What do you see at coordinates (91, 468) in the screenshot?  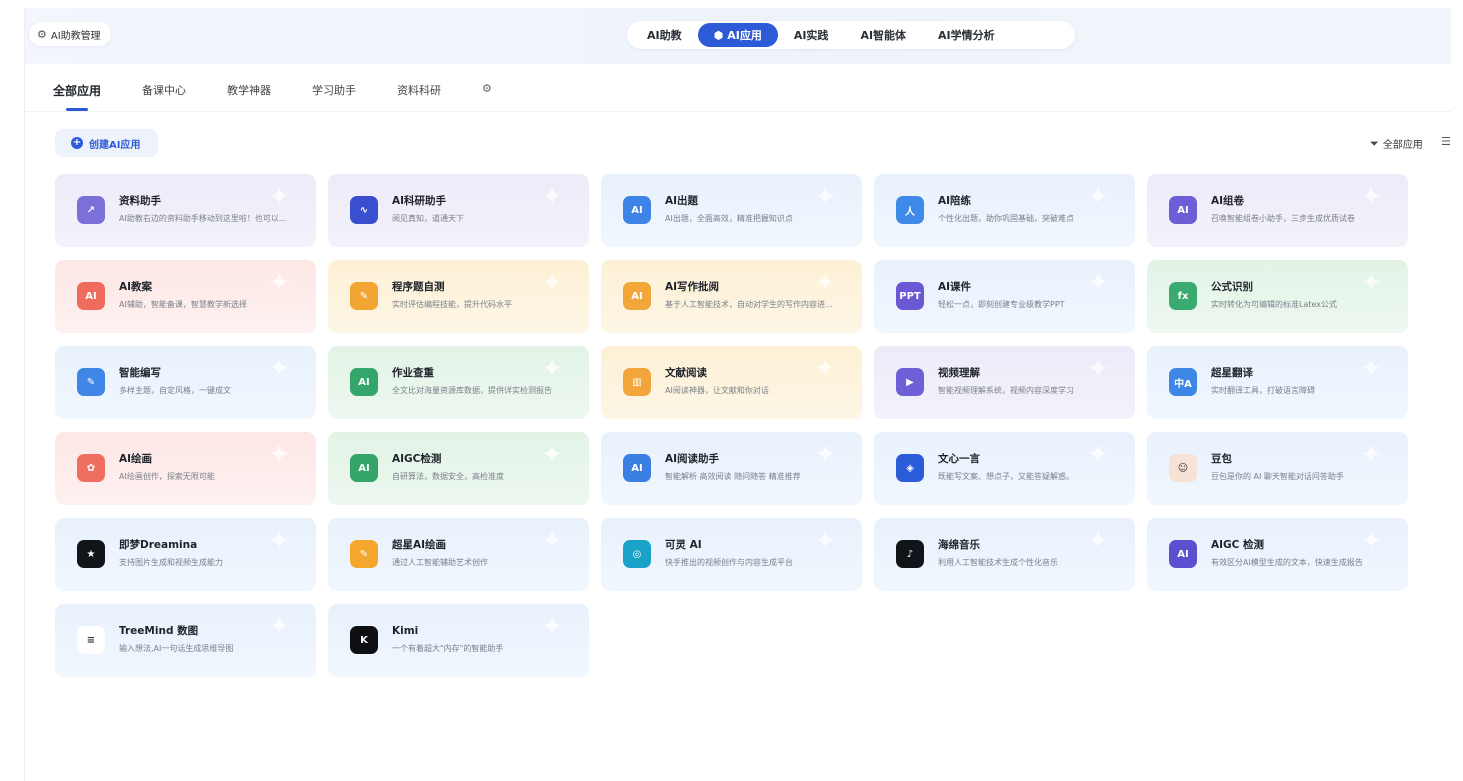 I see `palette-icon: ✿` at bounding box center [91, 468].